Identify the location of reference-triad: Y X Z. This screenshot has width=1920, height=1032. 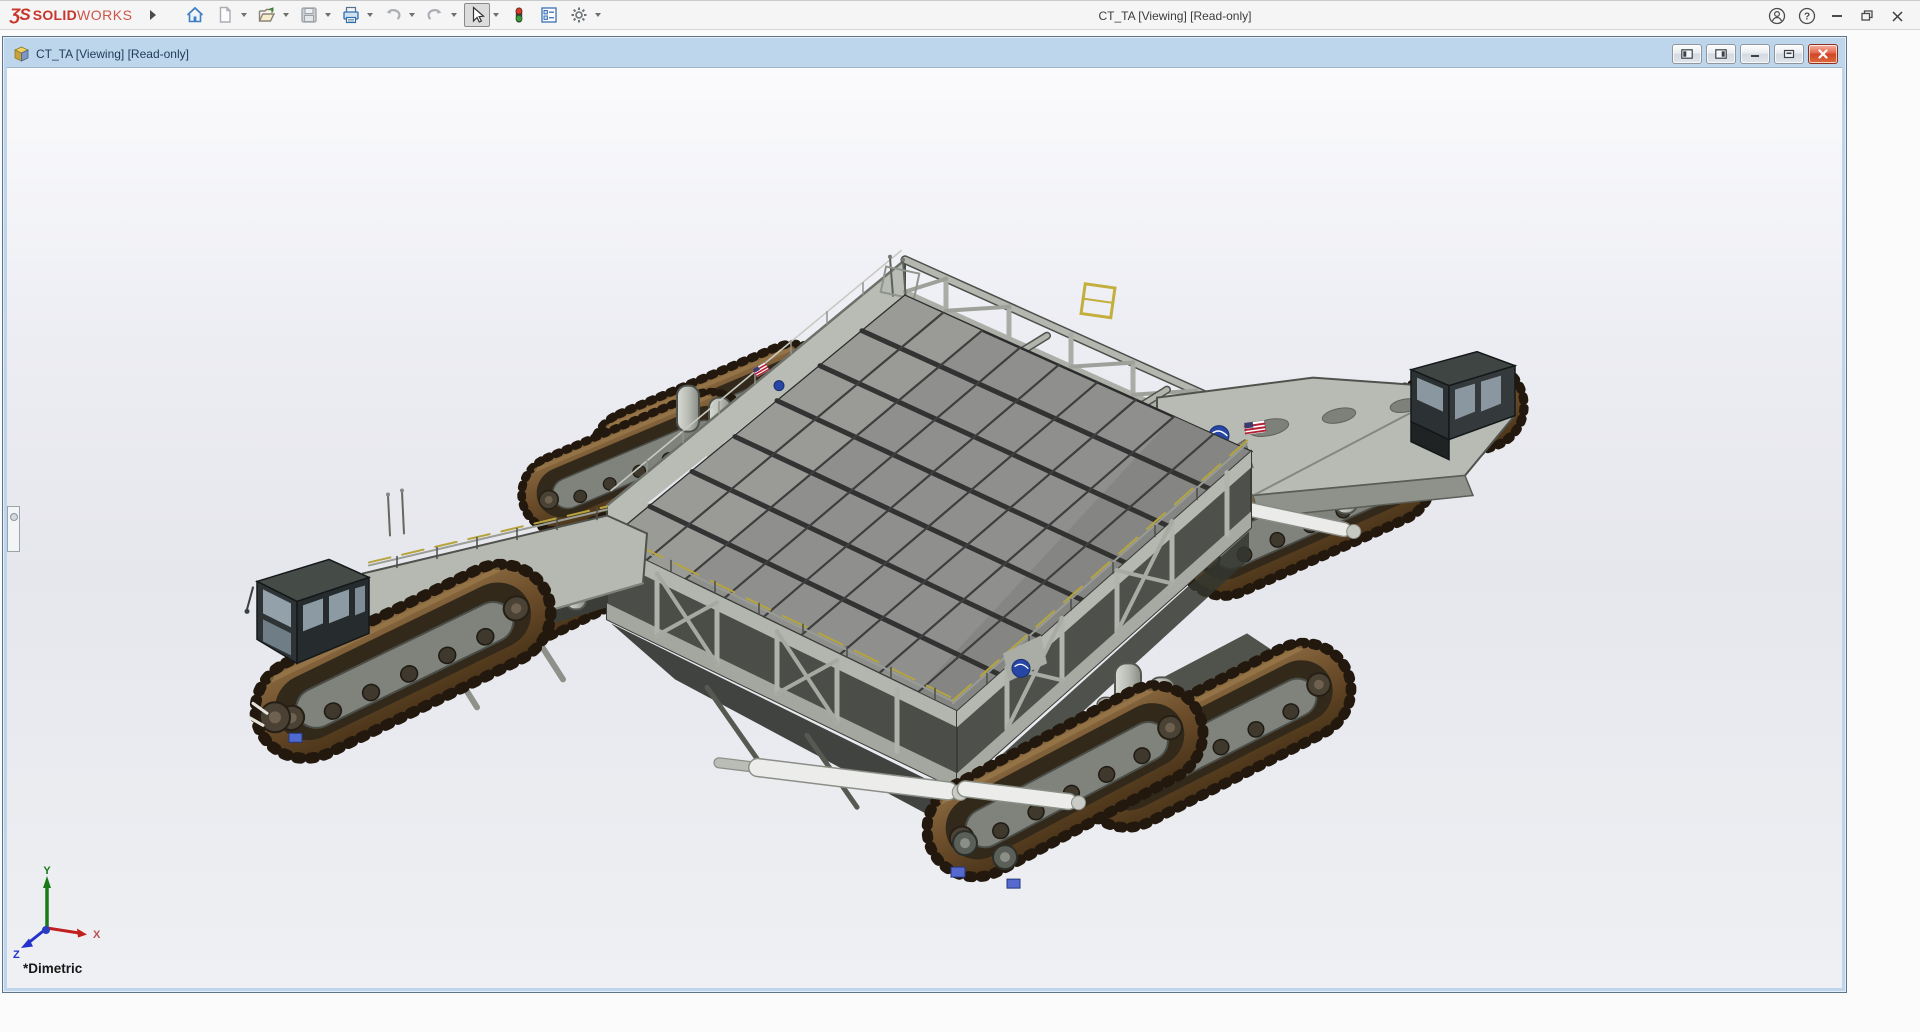
(57, 913).